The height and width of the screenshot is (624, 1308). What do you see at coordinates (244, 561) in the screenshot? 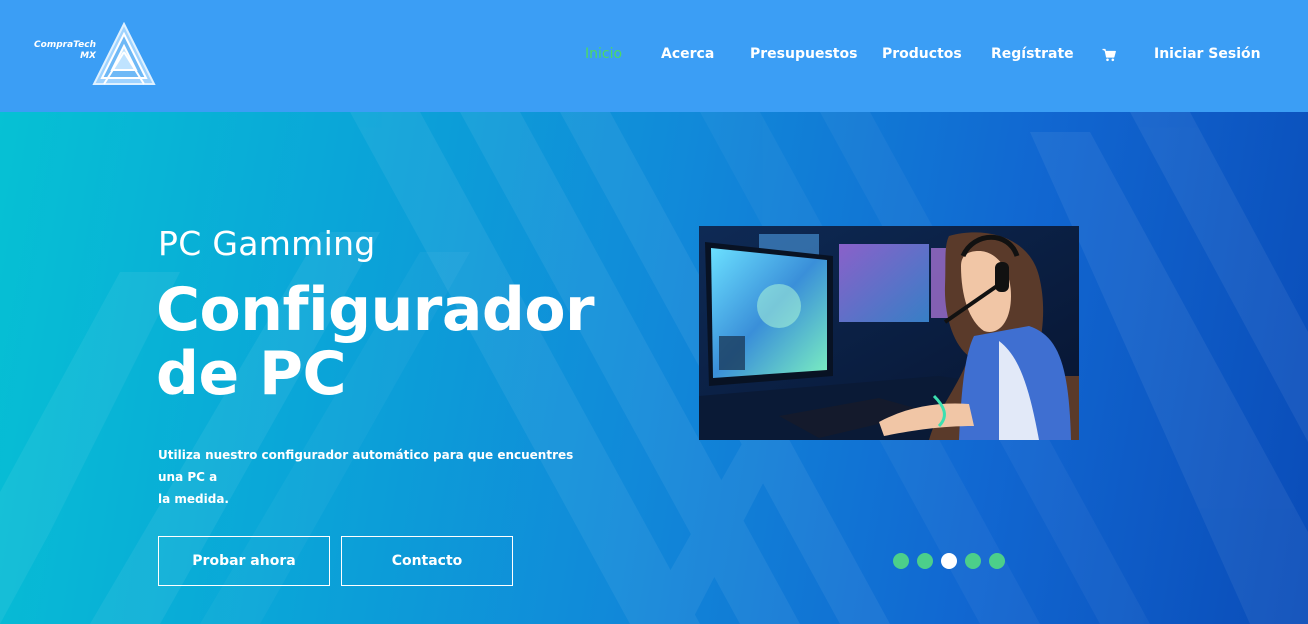
I see `try-now-button: Probar ahora` at bounding box center [244, 561].